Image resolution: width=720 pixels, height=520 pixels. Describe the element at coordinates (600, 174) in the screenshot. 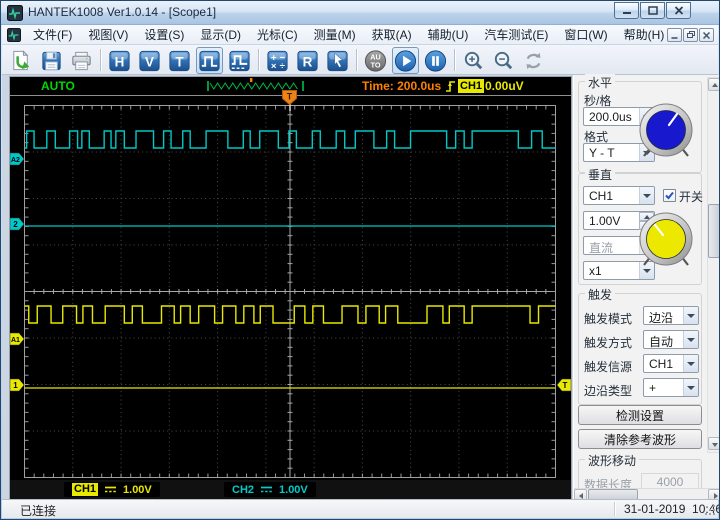

I see `vertical-group-title: 垂直` at that location.